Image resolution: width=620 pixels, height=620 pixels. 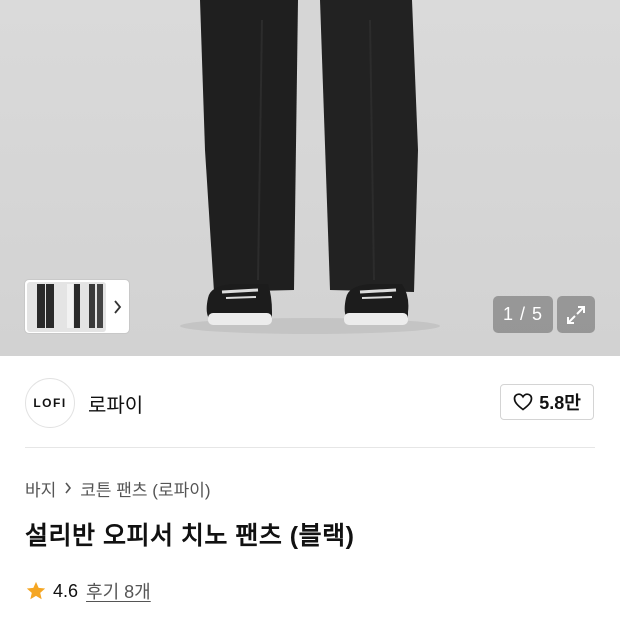 I want to click on image-counter: 1 / 5, so click(x=523, y=314).